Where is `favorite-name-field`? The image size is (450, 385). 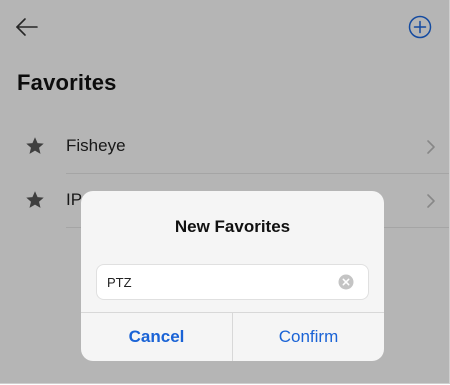 favorite-name-field is located at coordinates (232, 282).